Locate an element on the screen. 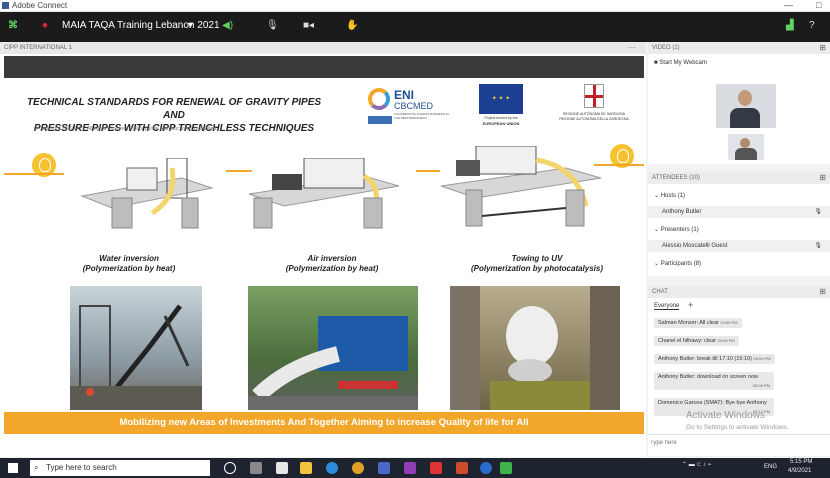 The width and height of the screenshot is (830, 478). chat-message: Chanel el hilhawy: clear 04:59 PM is located at coordinates (696, 341).